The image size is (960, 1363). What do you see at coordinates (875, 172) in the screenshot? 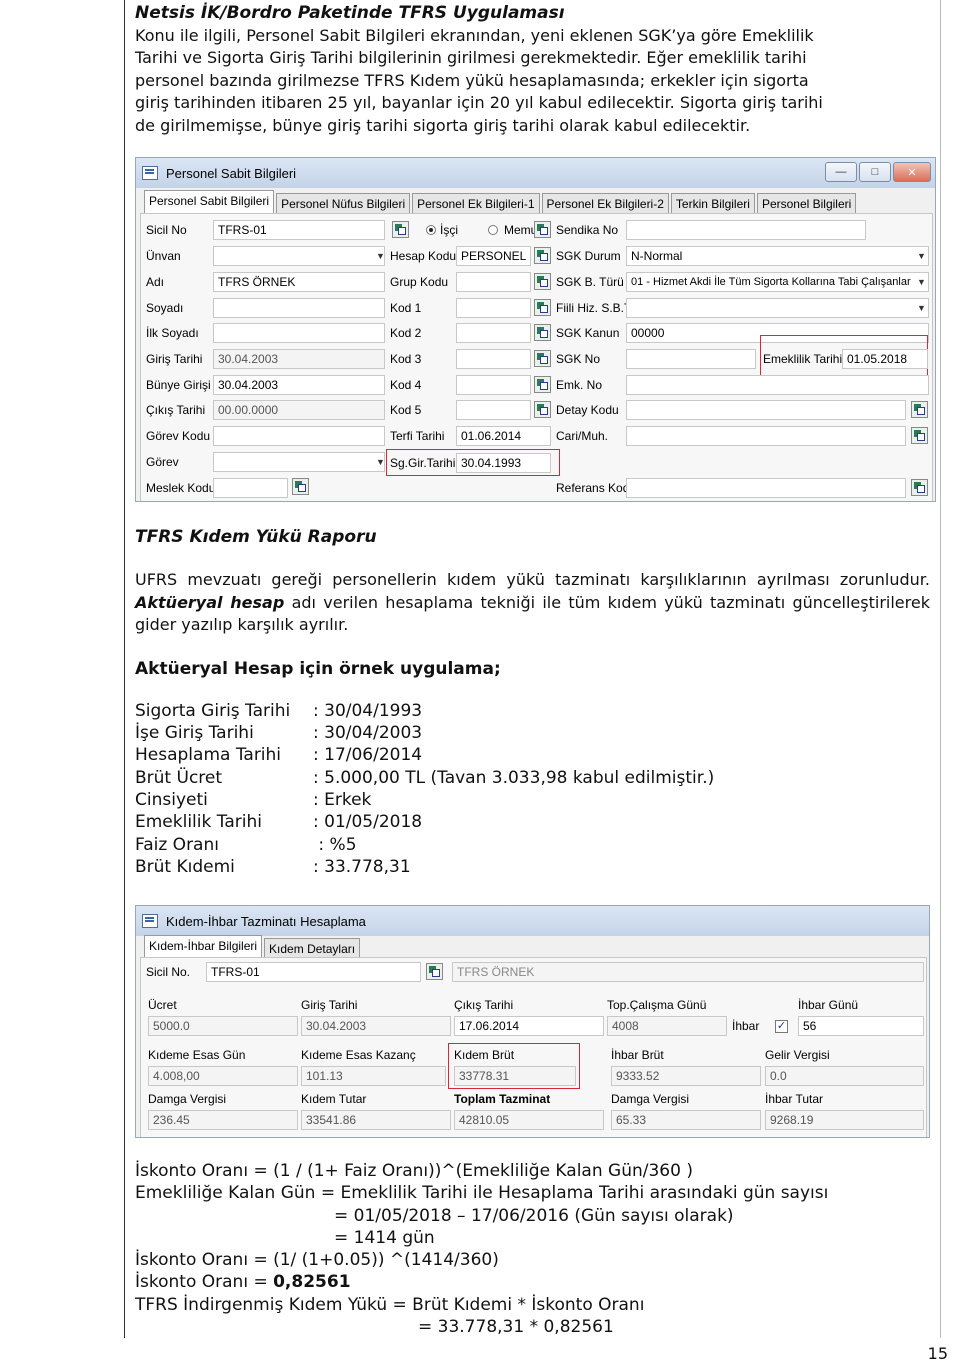
I see `maximize-icon: □` at bounding box center [875, 172].